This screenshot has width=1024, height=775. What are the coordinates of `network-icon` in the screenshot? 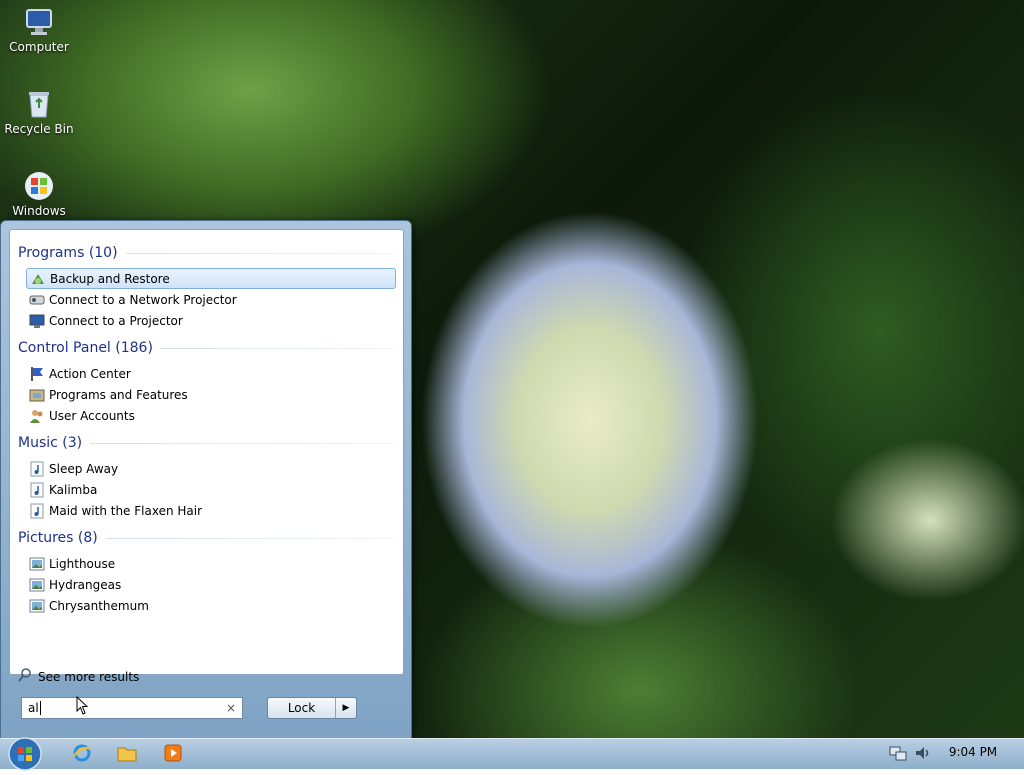 It's located at (898, 754).